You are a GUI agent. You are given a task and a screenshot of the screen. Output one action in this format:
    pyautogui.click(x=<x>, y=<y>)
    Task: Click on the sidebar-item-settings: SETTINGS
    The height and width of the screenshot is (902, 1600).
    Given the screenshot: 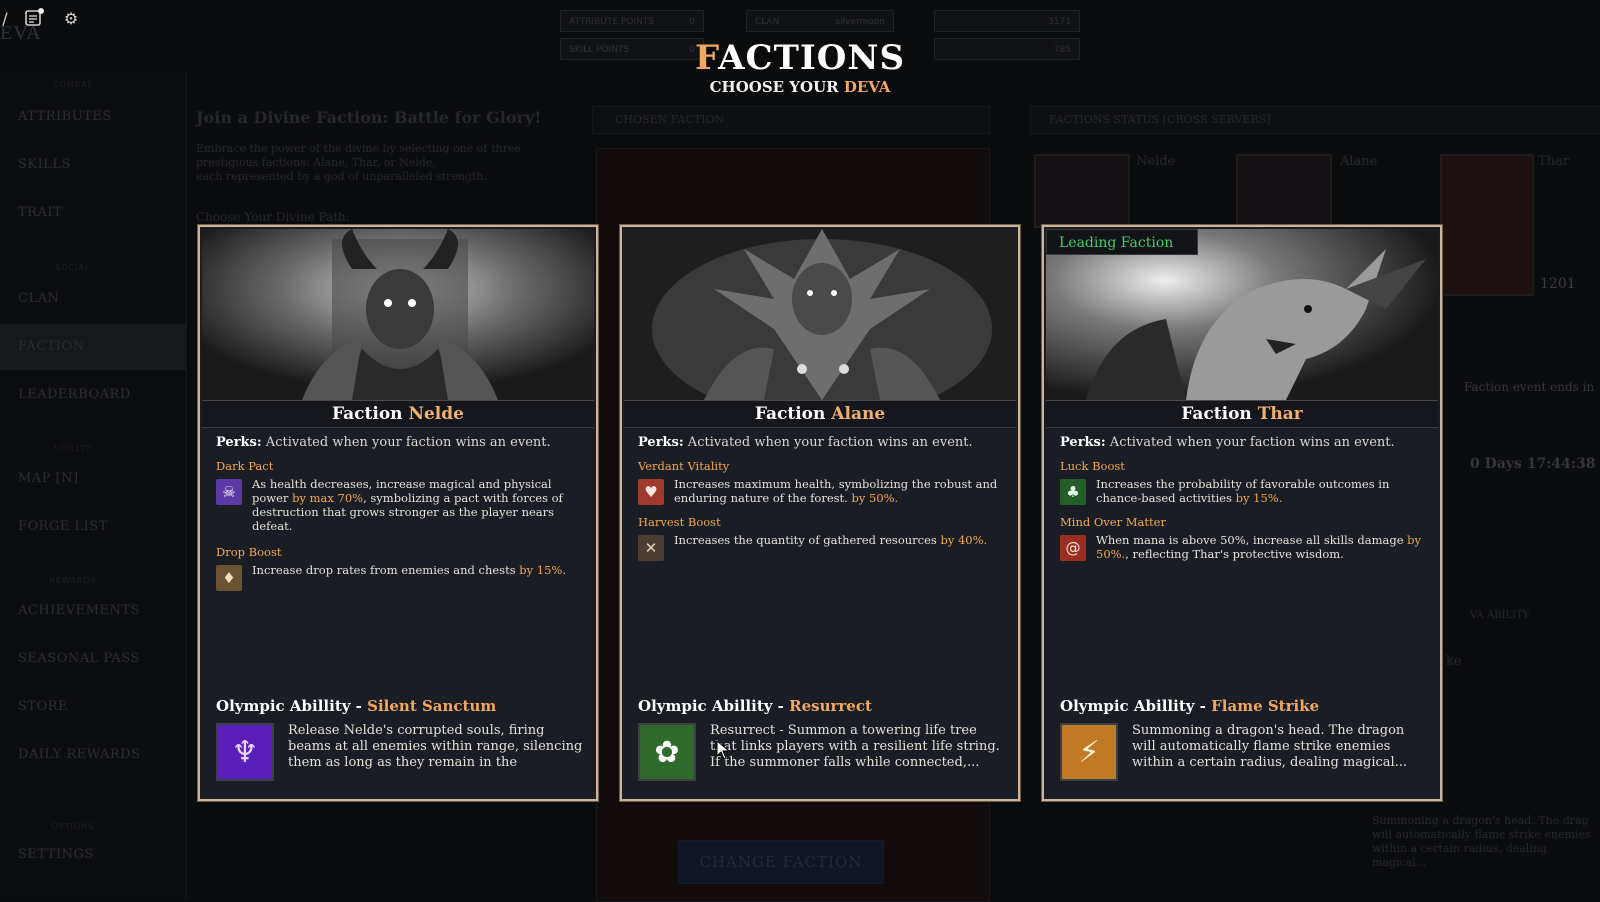 What is the action you would take?
    pyautogui.click(x=93, y=855)
    